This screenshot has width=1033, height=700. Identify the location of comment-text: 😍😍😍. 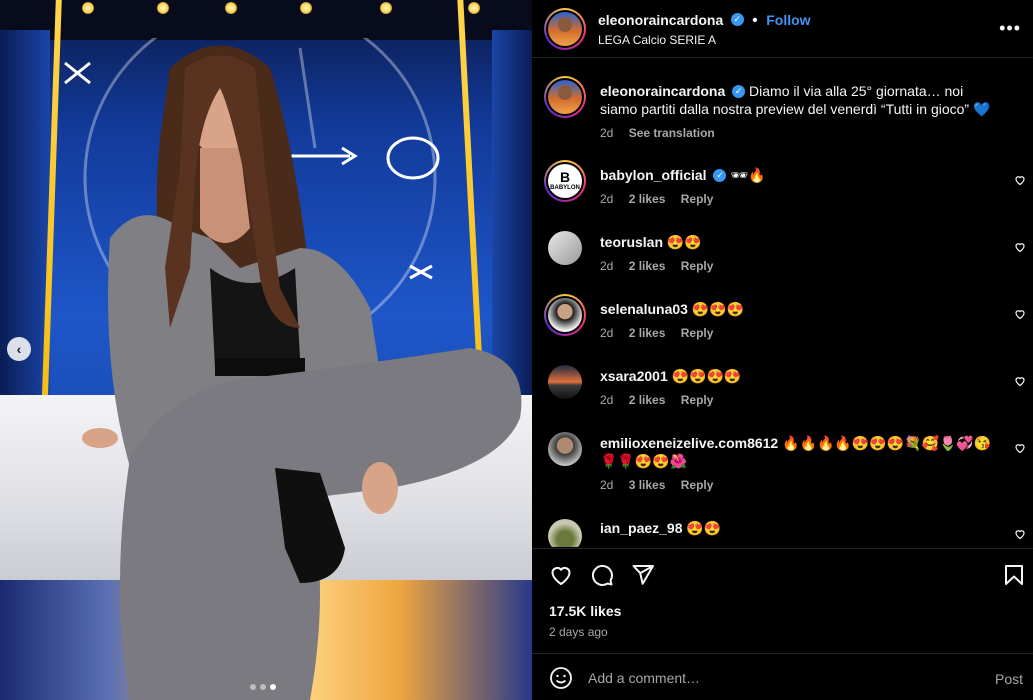
(718, 309).